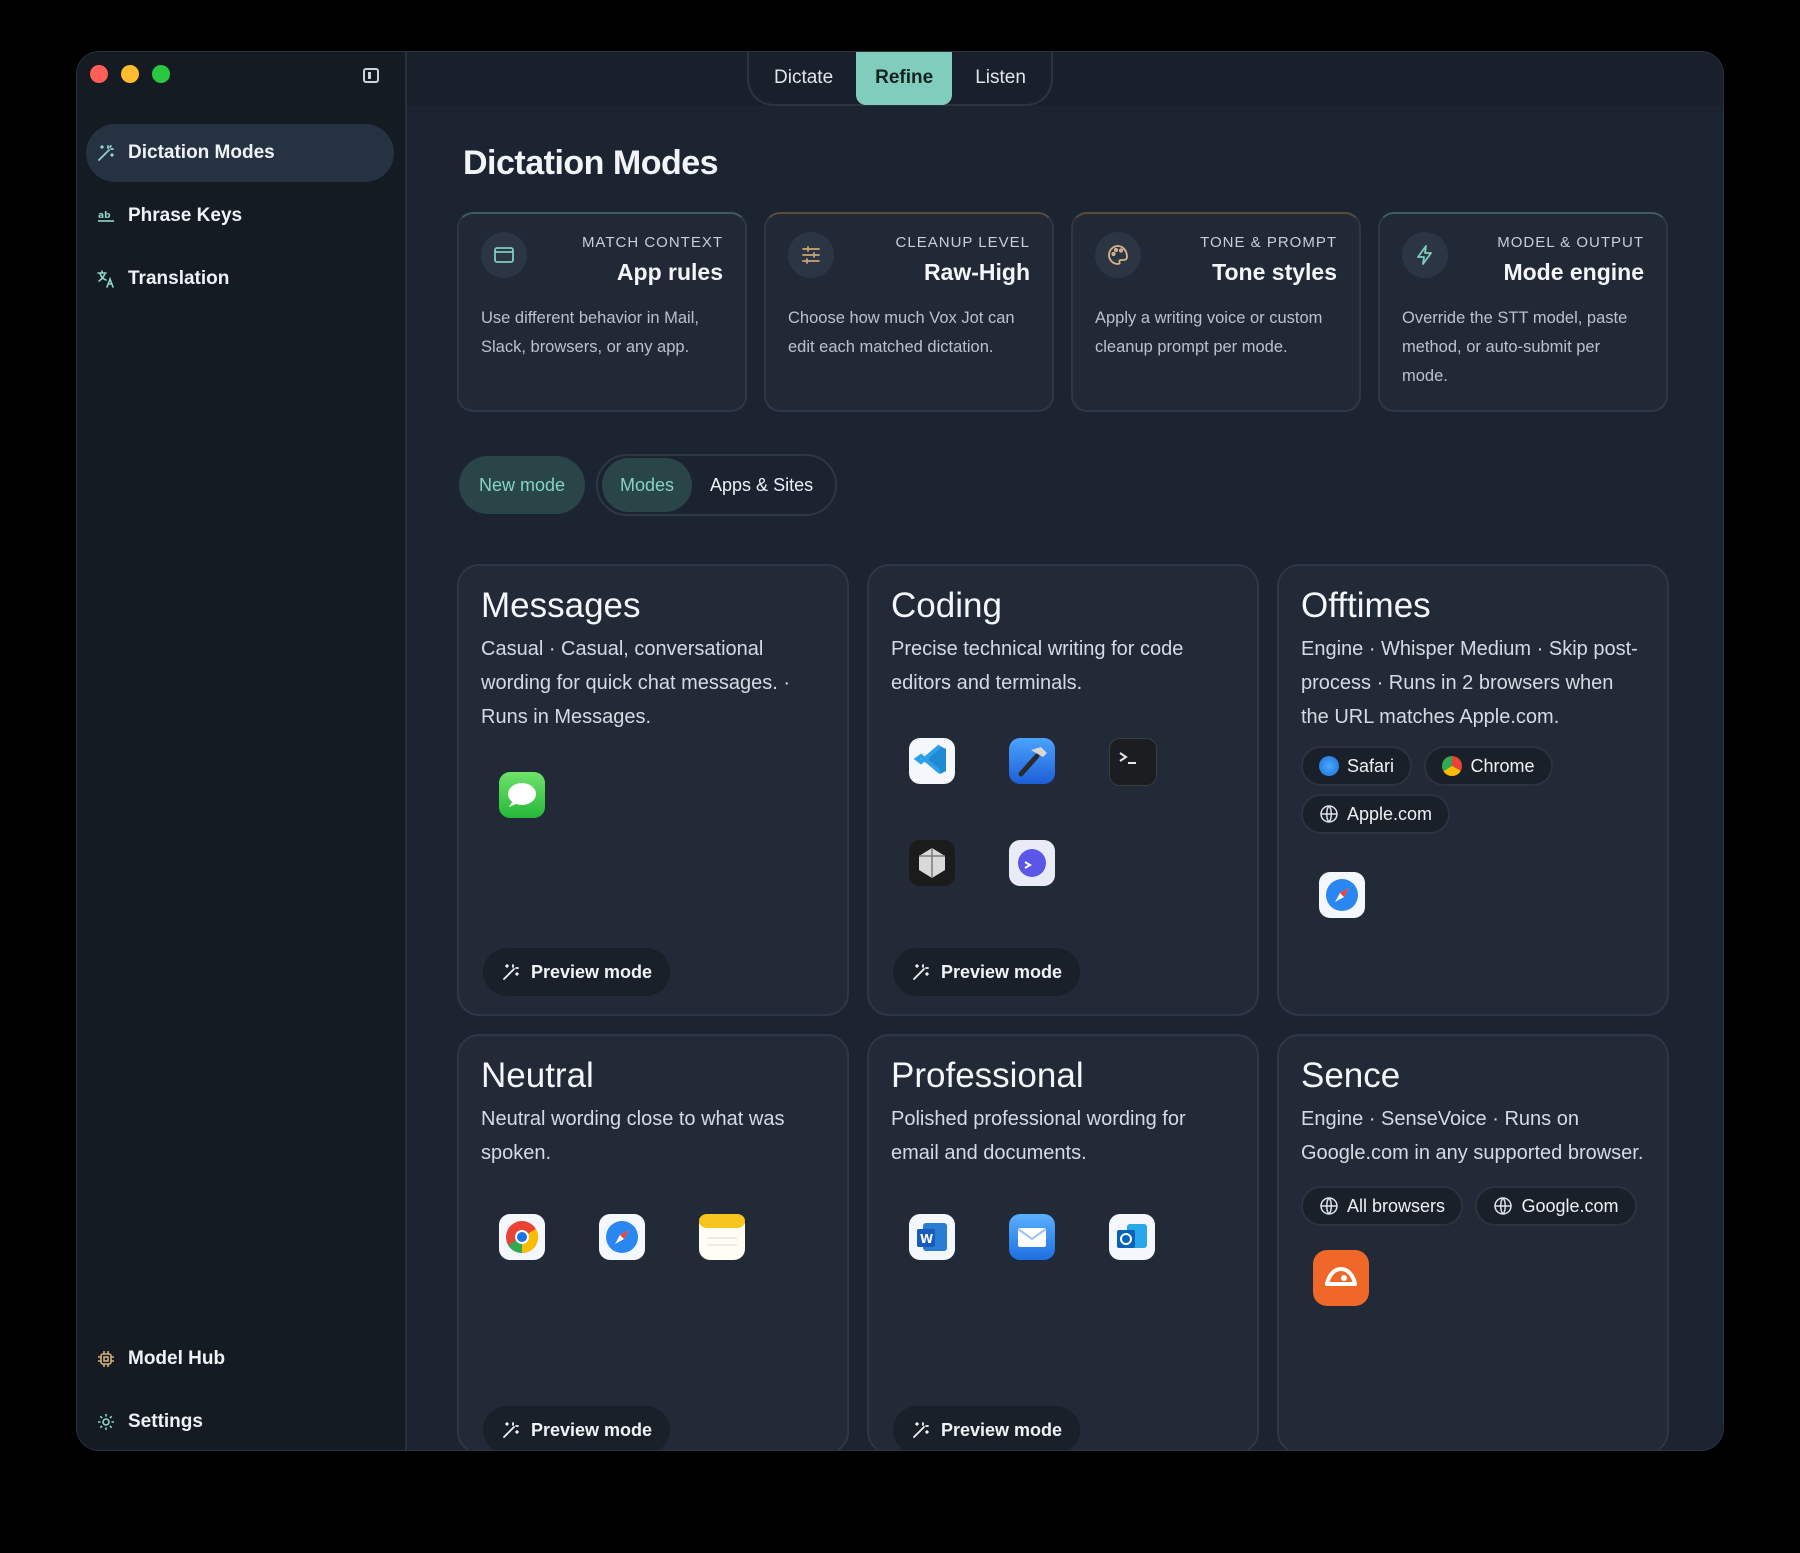 The image size is (1800, 1553). What do you see at coordinates (1390, 813) in the screenshot?
I see `chip-label: Apple.com` at bounding box center [1390, 813].